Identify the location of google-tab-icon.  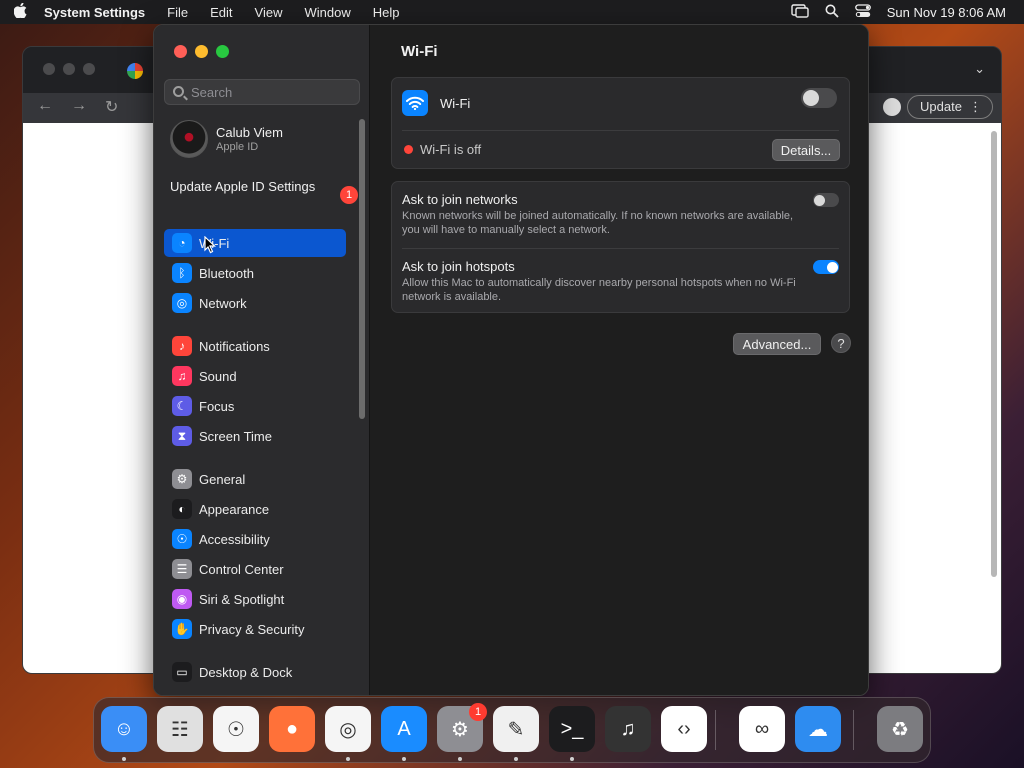
(135, 71).